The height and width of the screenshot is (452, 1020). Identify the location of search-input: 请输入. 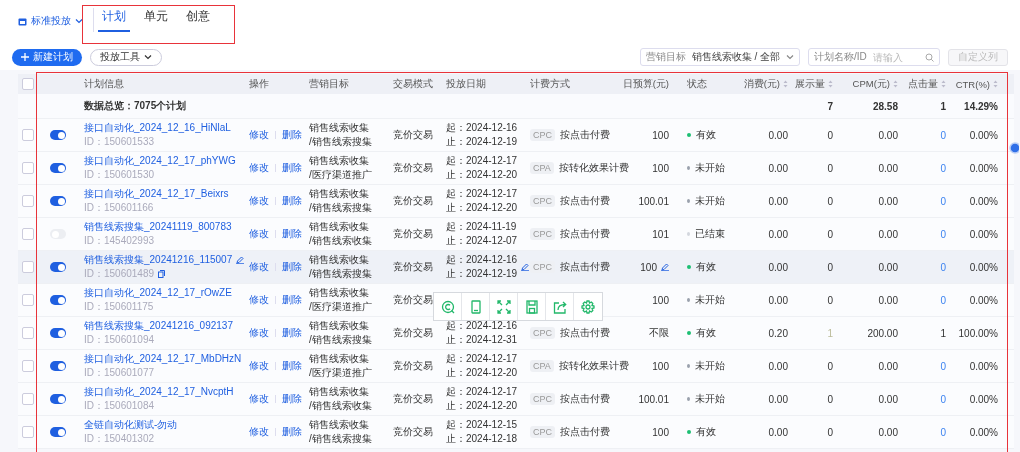
(892, 57).